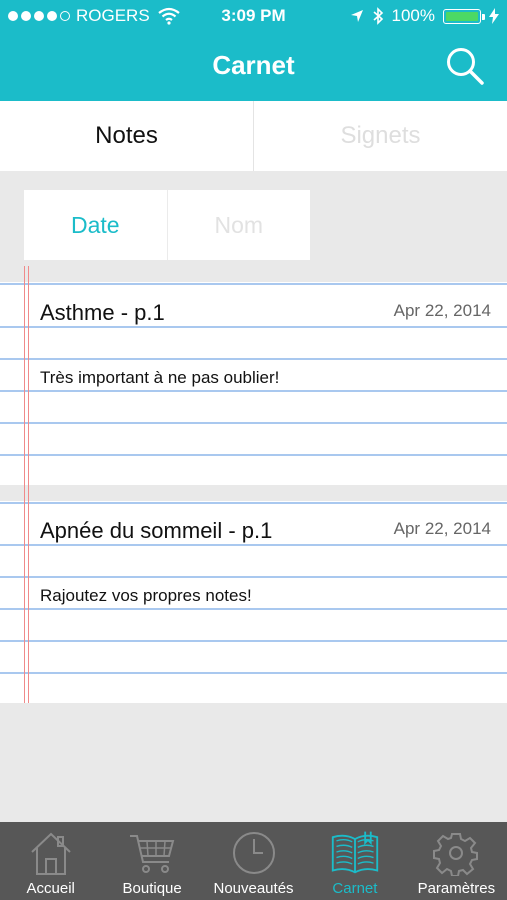 The width and height of the screenshot is (507, 900). I want to click on notes-bookmarks-segmented-control: Notes Signets, so click(253, 136).